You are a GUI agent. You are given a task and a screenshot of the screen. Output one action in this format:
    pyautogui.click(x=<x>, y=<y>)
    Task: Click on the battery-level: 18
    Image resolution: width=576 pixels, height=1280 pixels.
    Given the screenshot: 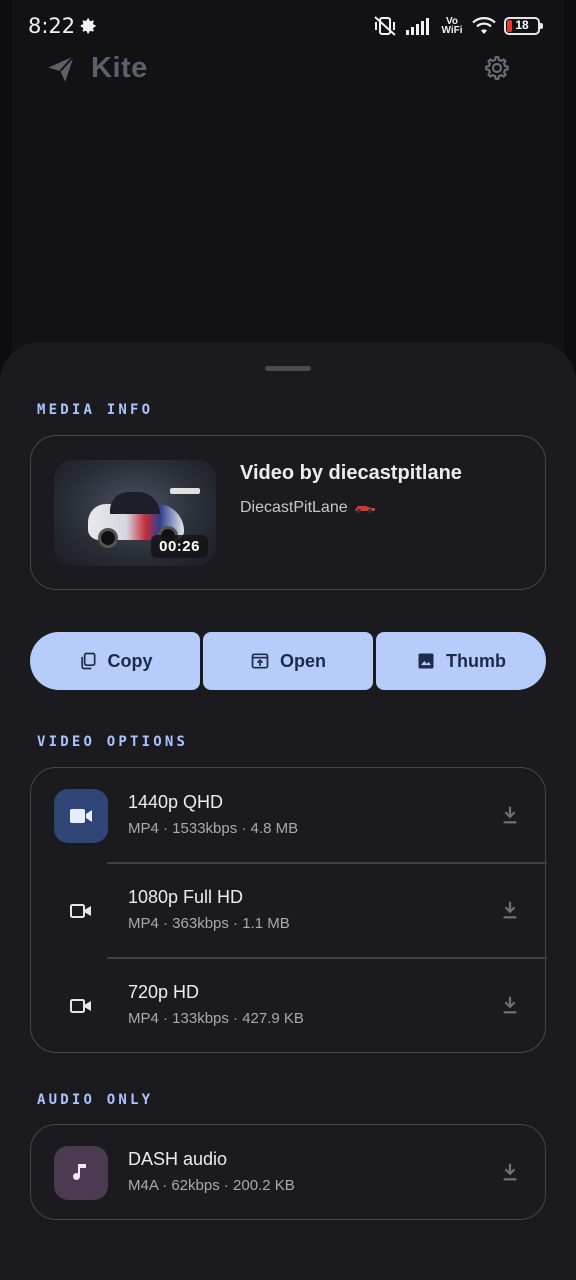 What is the action you would take?
    pyautogui.click(x=522, y=25)
    